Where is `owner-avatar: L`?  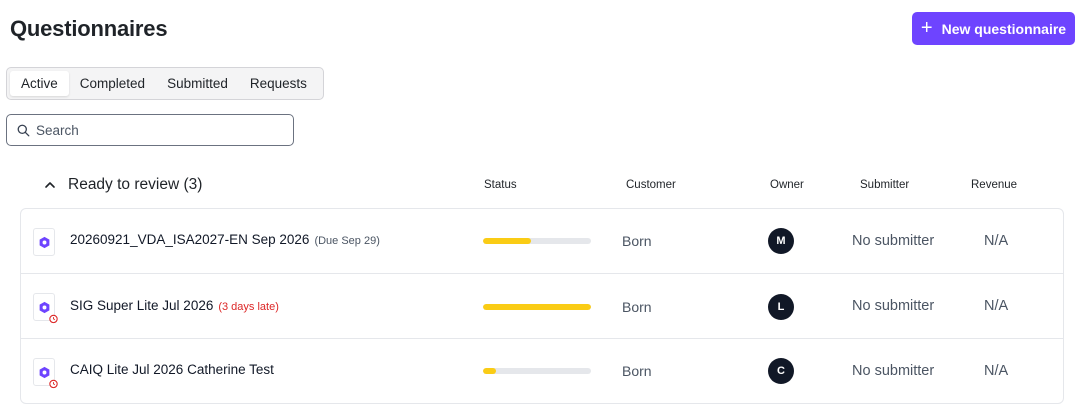 owner-avatar: L is located at coordinates (781, 307).